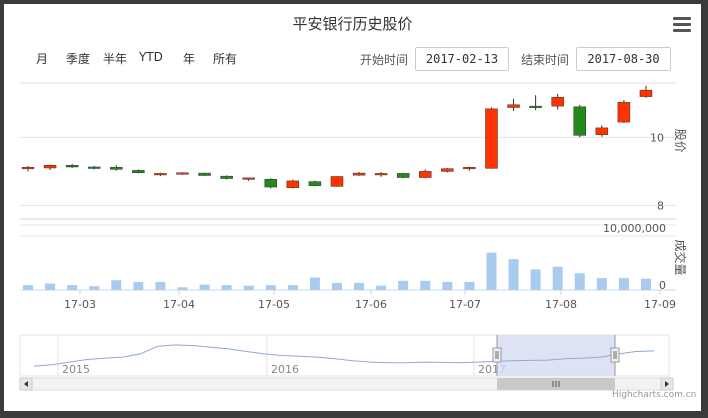 The height and width of the screenshot is (418, 708). I want to click on x-tick-label: 17-09, so click(660, 304).